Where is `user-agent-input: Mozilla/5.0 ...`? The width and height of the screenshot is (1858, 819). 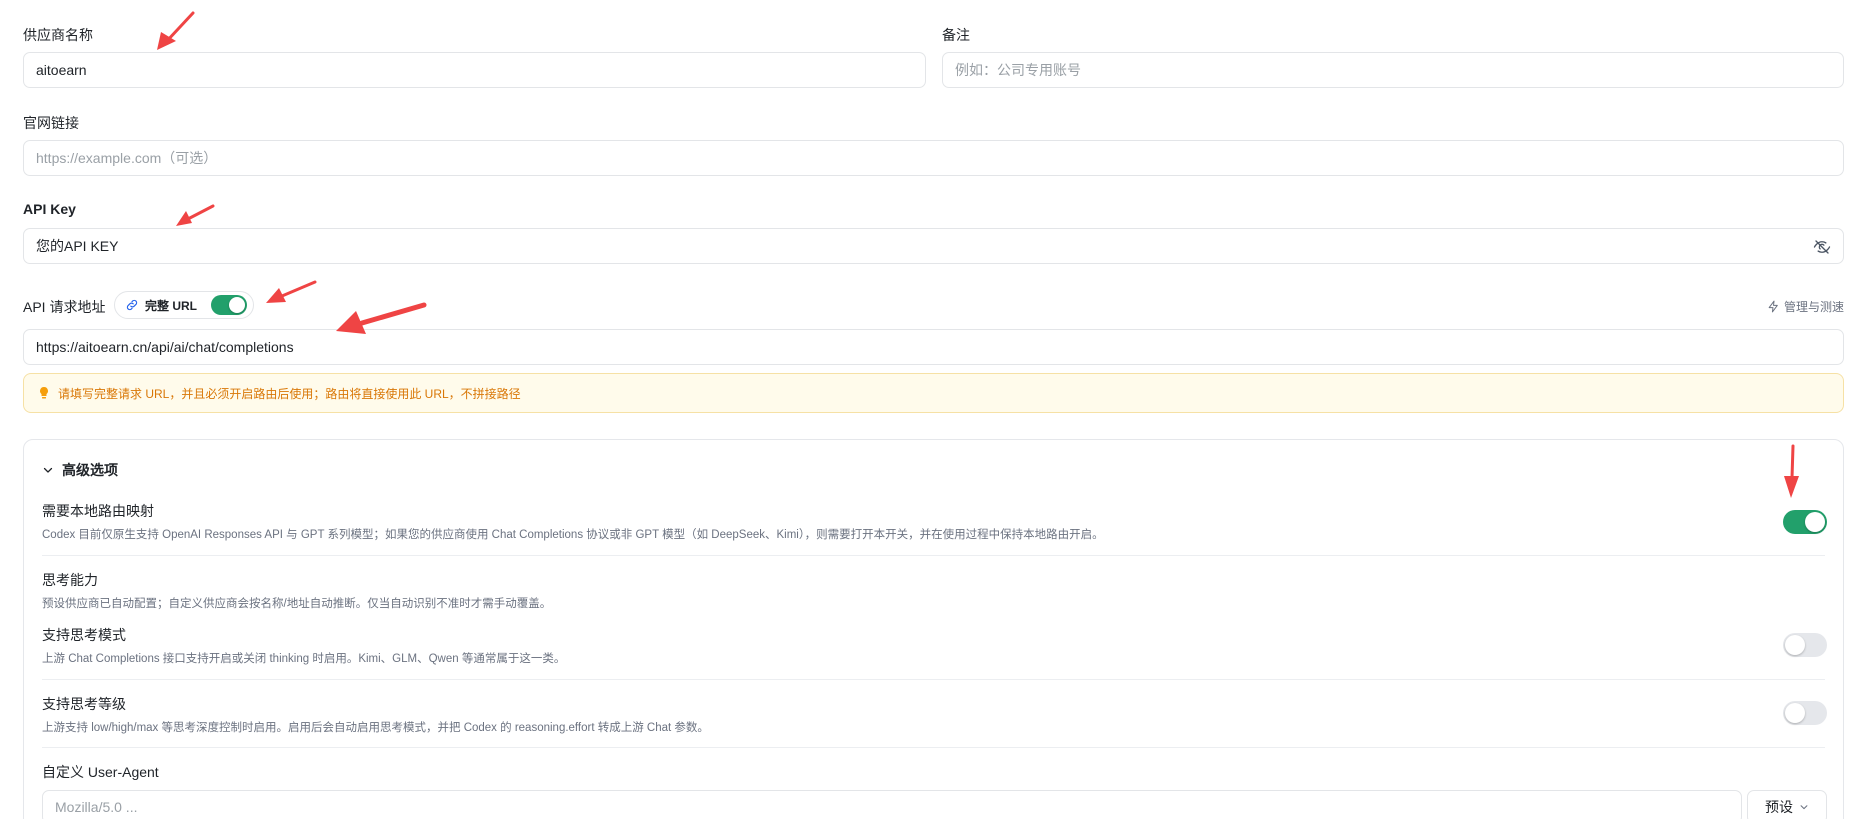 user-agent-input: Mozilla/5.0 ... is located at coordinates (892, 804).